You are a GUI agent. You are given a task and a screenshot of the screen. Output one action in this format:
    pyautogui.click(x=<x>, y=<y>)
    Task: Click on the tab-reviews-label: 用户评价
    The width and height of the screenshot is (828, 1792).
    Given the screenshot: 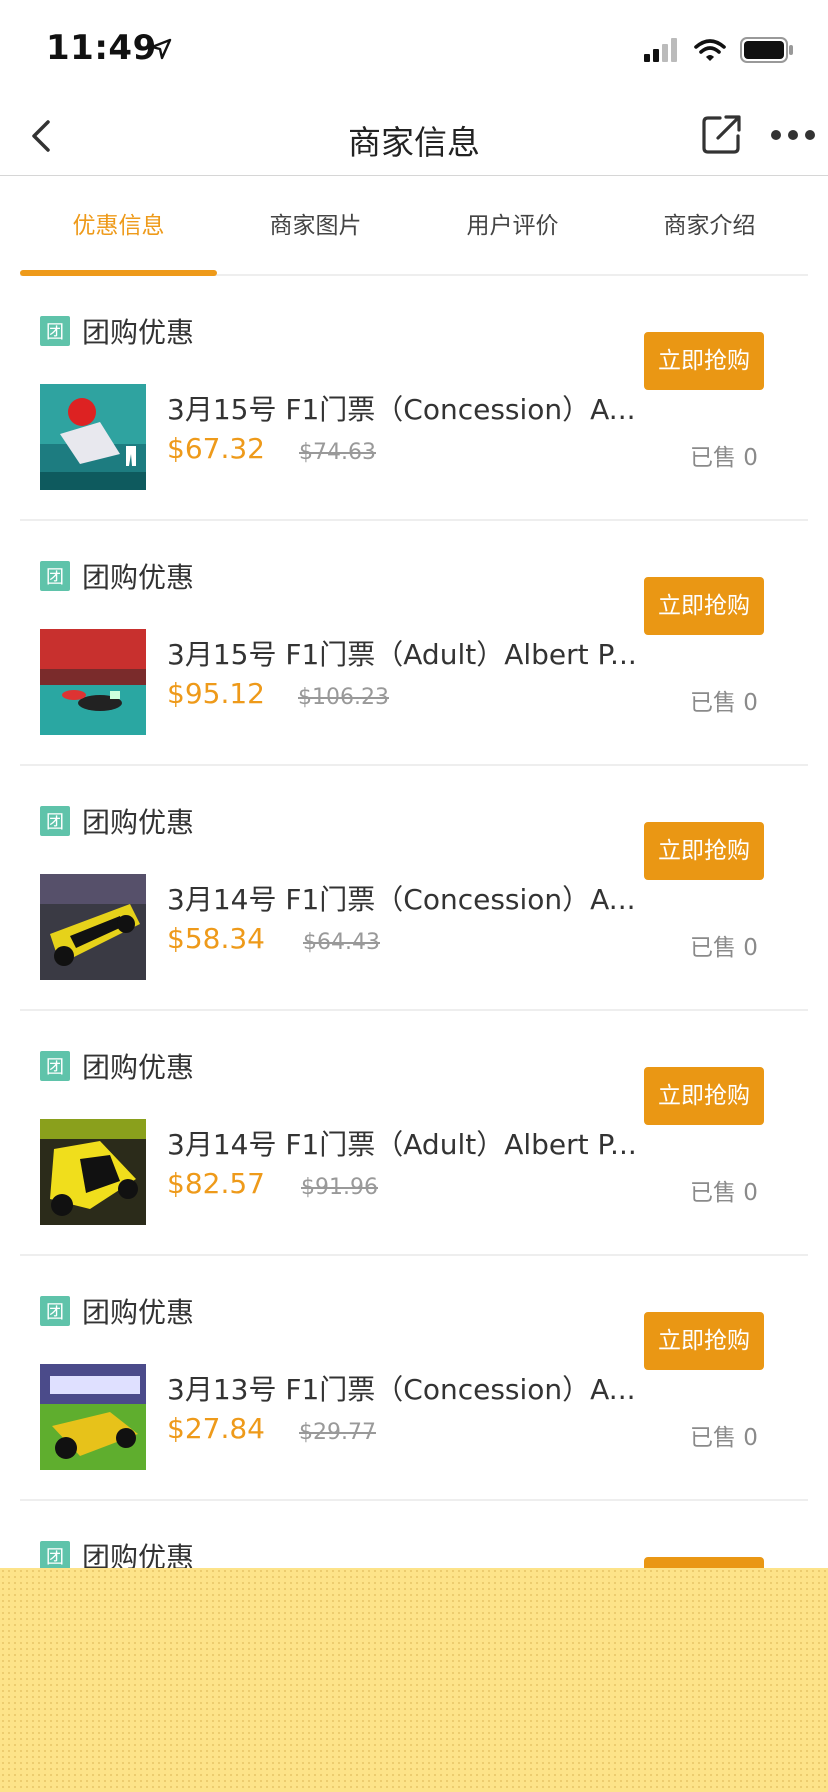 What is the action you would take?
    pyautogui.click(x=512, y=226)
    